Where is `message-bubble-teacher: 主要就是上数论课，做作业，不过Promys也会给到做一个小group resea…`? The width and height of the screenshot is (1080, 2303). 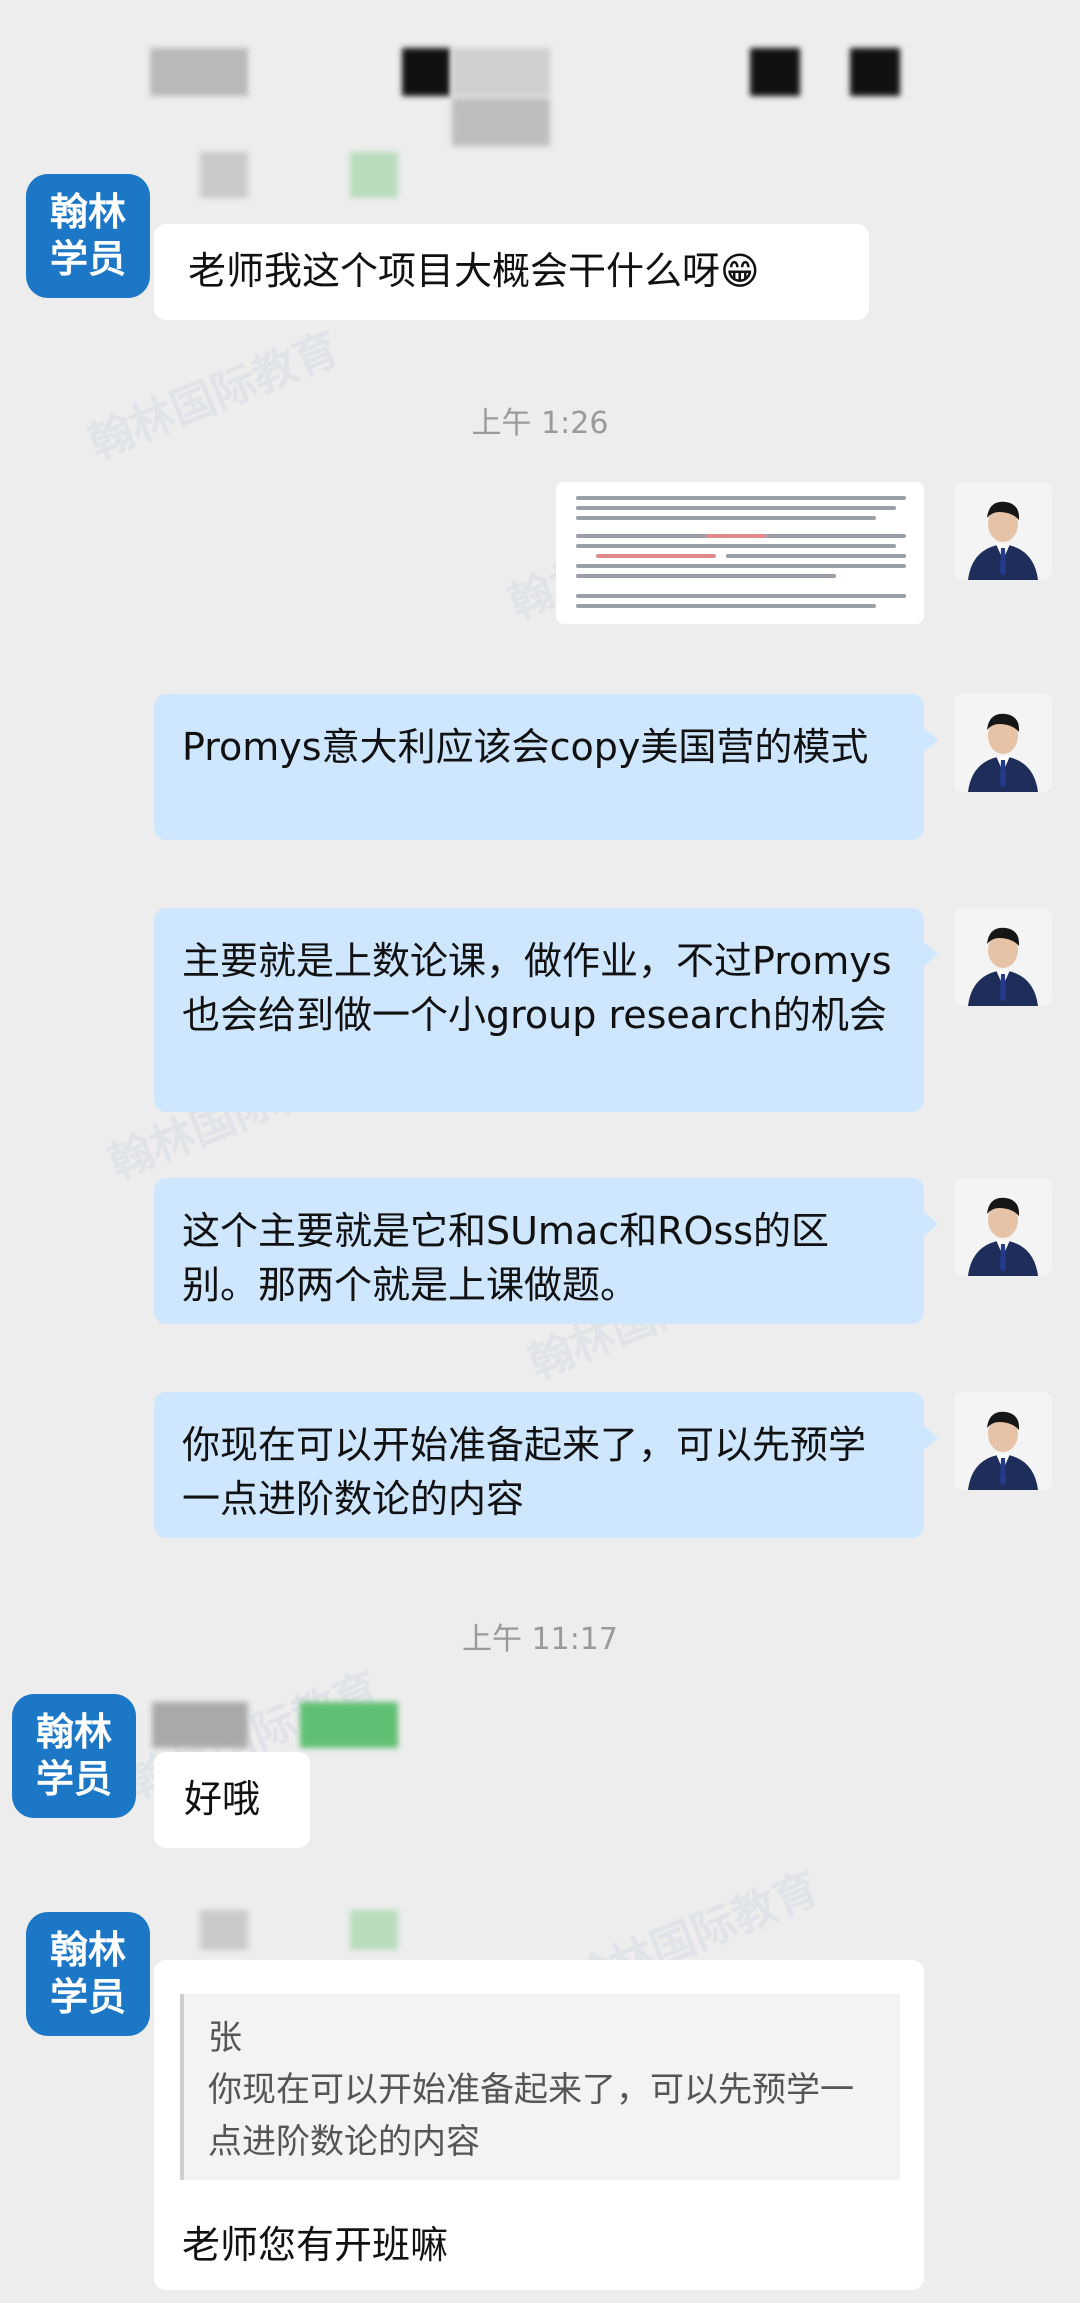 message-bubble-teacher: 主要就是上数论课，做作业，不过Promys也会给到做一个小group resea… is located at coordinates (546, 1010).